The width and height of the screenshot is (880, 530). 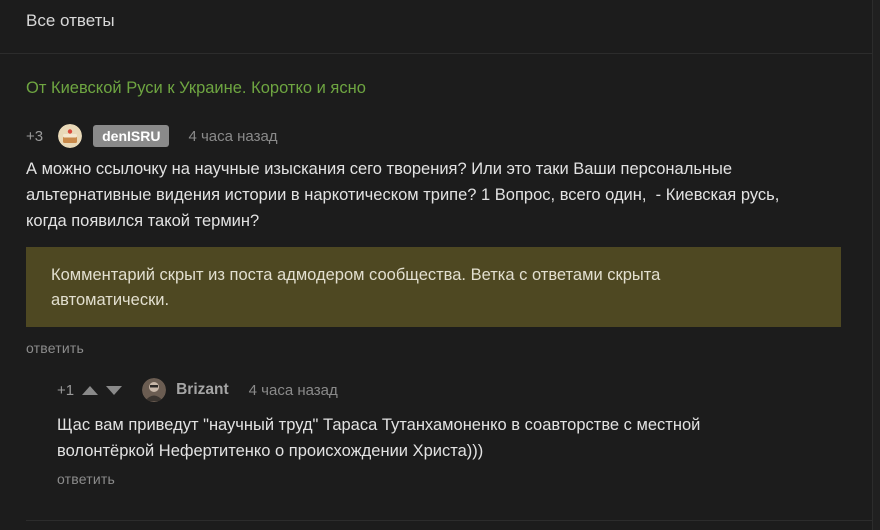 I want to click on reply-comment-meta: +1 Brizant 4 часа назад, so click(x=197, y=390).